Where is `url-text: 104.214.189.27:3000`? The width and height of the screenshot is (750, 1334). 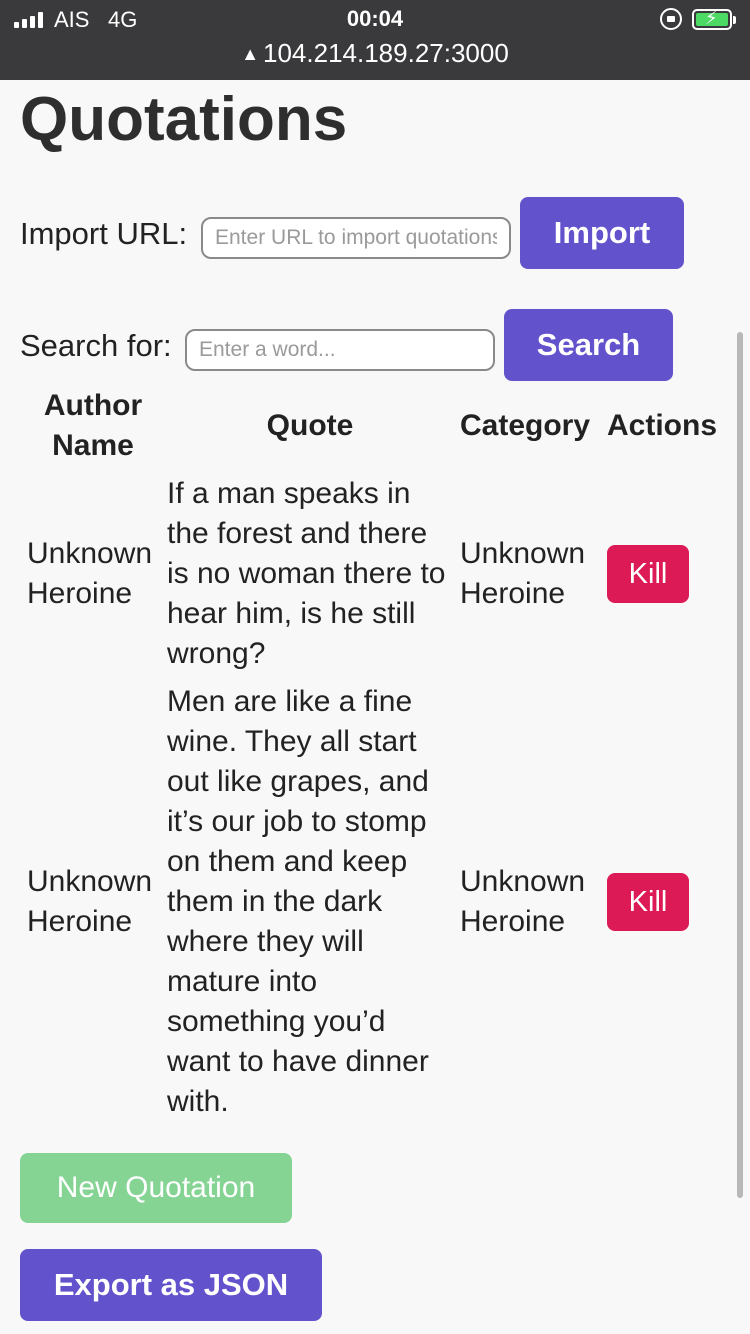 url-text: 104.214.189.27:3000 is located at coordinates (386, 53).